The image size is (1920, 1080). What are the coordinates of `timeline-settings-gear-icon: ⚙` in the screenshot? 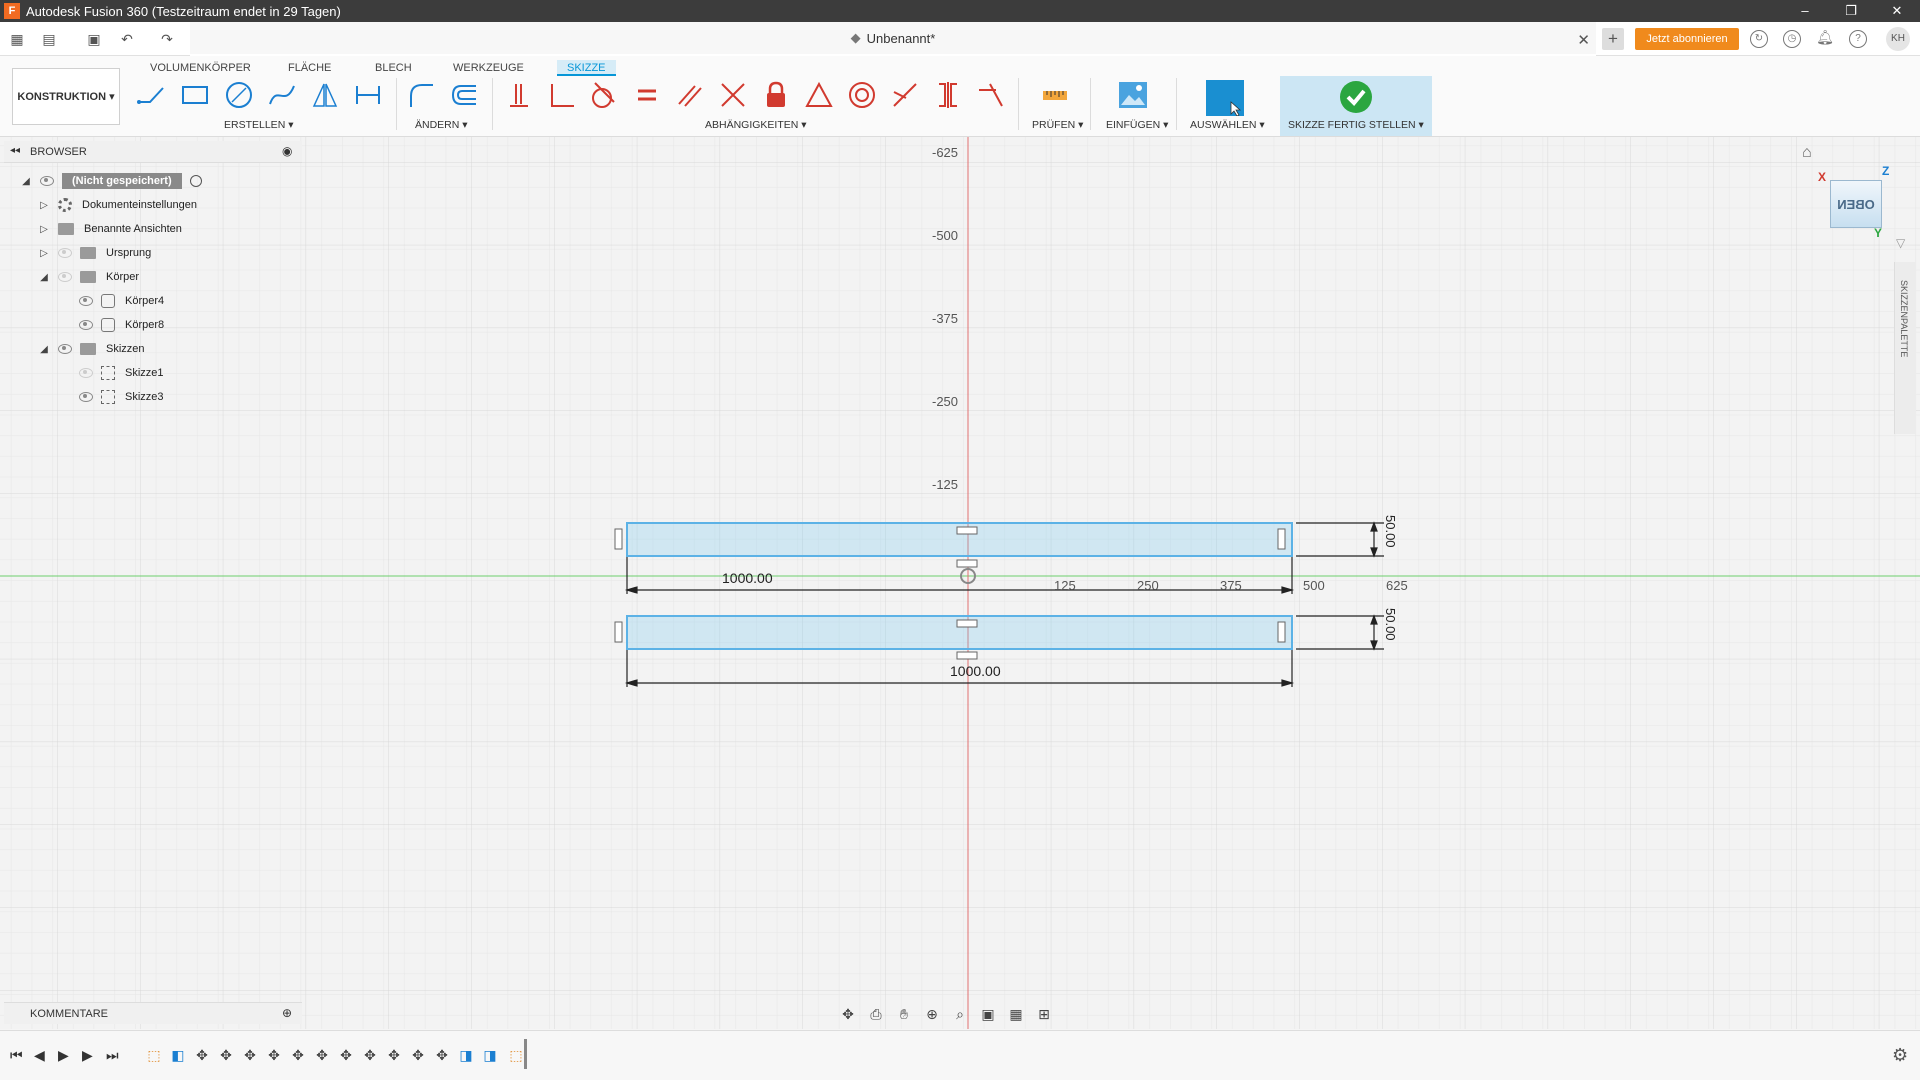 It's located at (1900, 1055).